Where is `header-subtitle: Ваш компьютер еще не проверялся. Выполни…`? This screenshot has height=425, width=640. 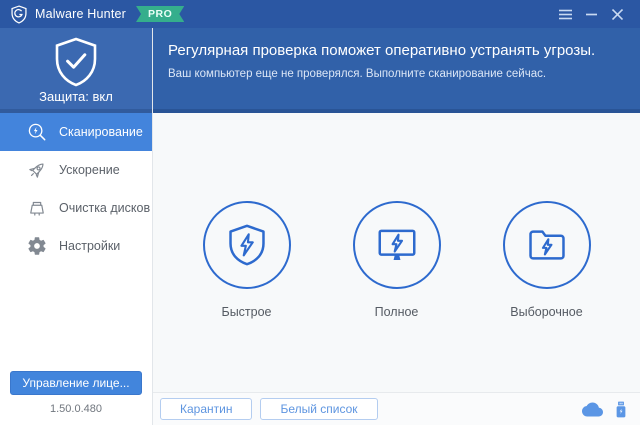 header-subtitle: Ваш компьютер еще не проверялся. Выполни… is located at coordinates (357, 74).